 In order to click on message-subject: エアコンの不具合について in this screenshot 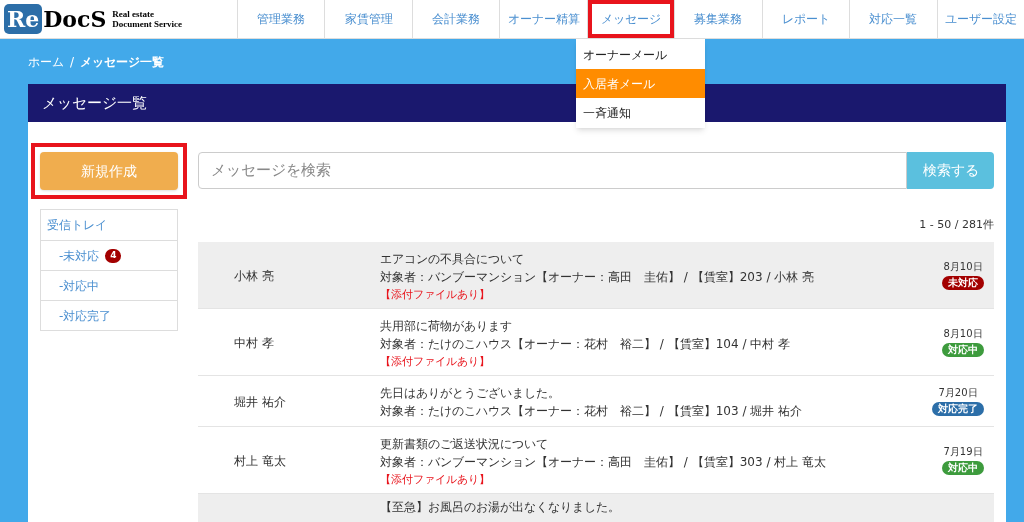, I will do `click(452, 259)`.